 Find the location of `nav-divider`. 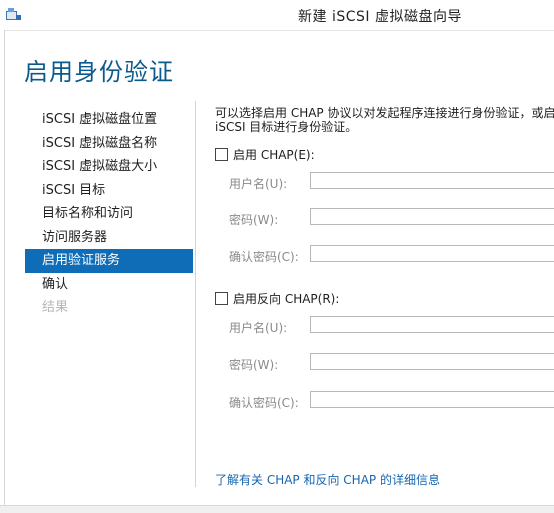

nav-divider is located at coordinates (195, 294).